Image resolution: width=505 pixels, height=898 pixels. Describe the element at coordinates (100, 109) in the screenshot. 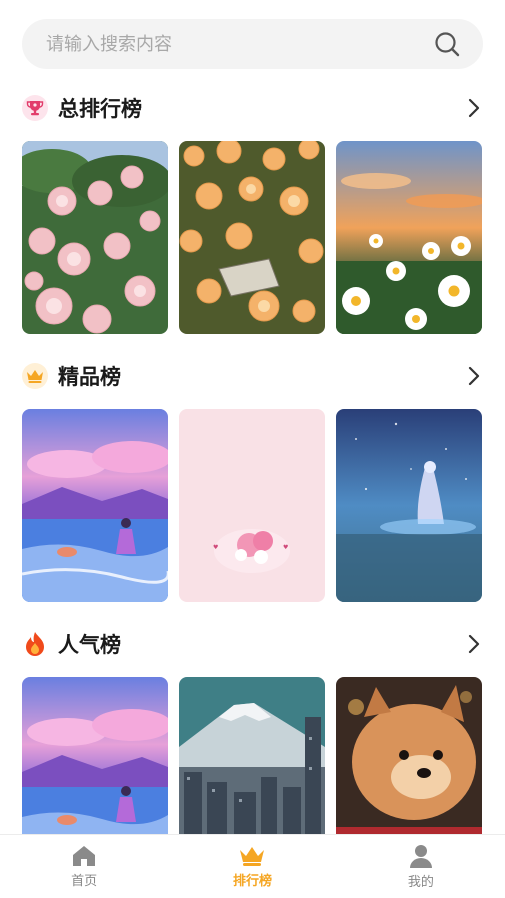

I see `section-title: 总排行榜` at that location.